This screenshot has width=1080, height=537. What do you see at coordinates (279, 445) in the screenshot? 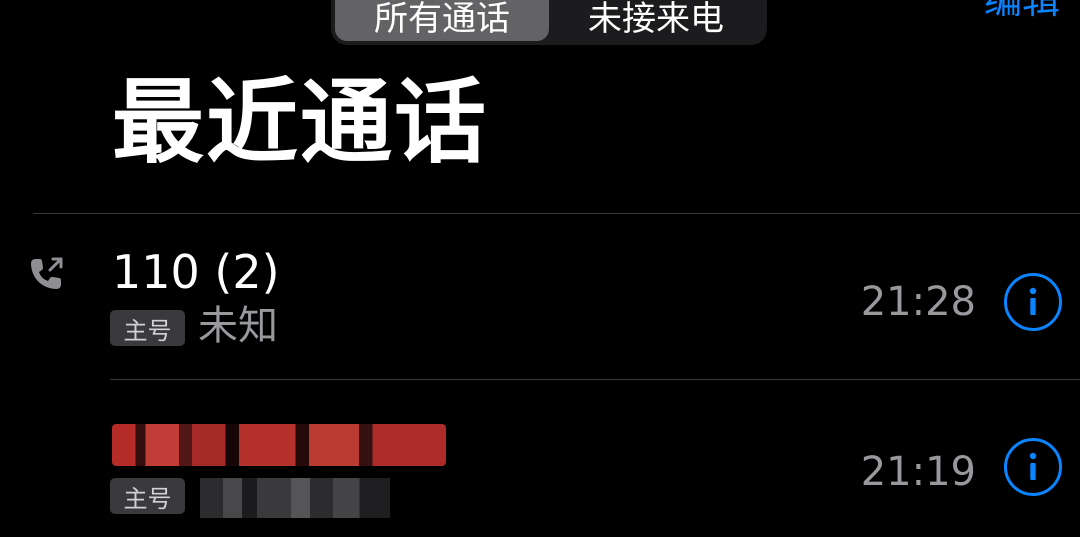
I see `caller-name-redacted` at bounding box center [279, 445].